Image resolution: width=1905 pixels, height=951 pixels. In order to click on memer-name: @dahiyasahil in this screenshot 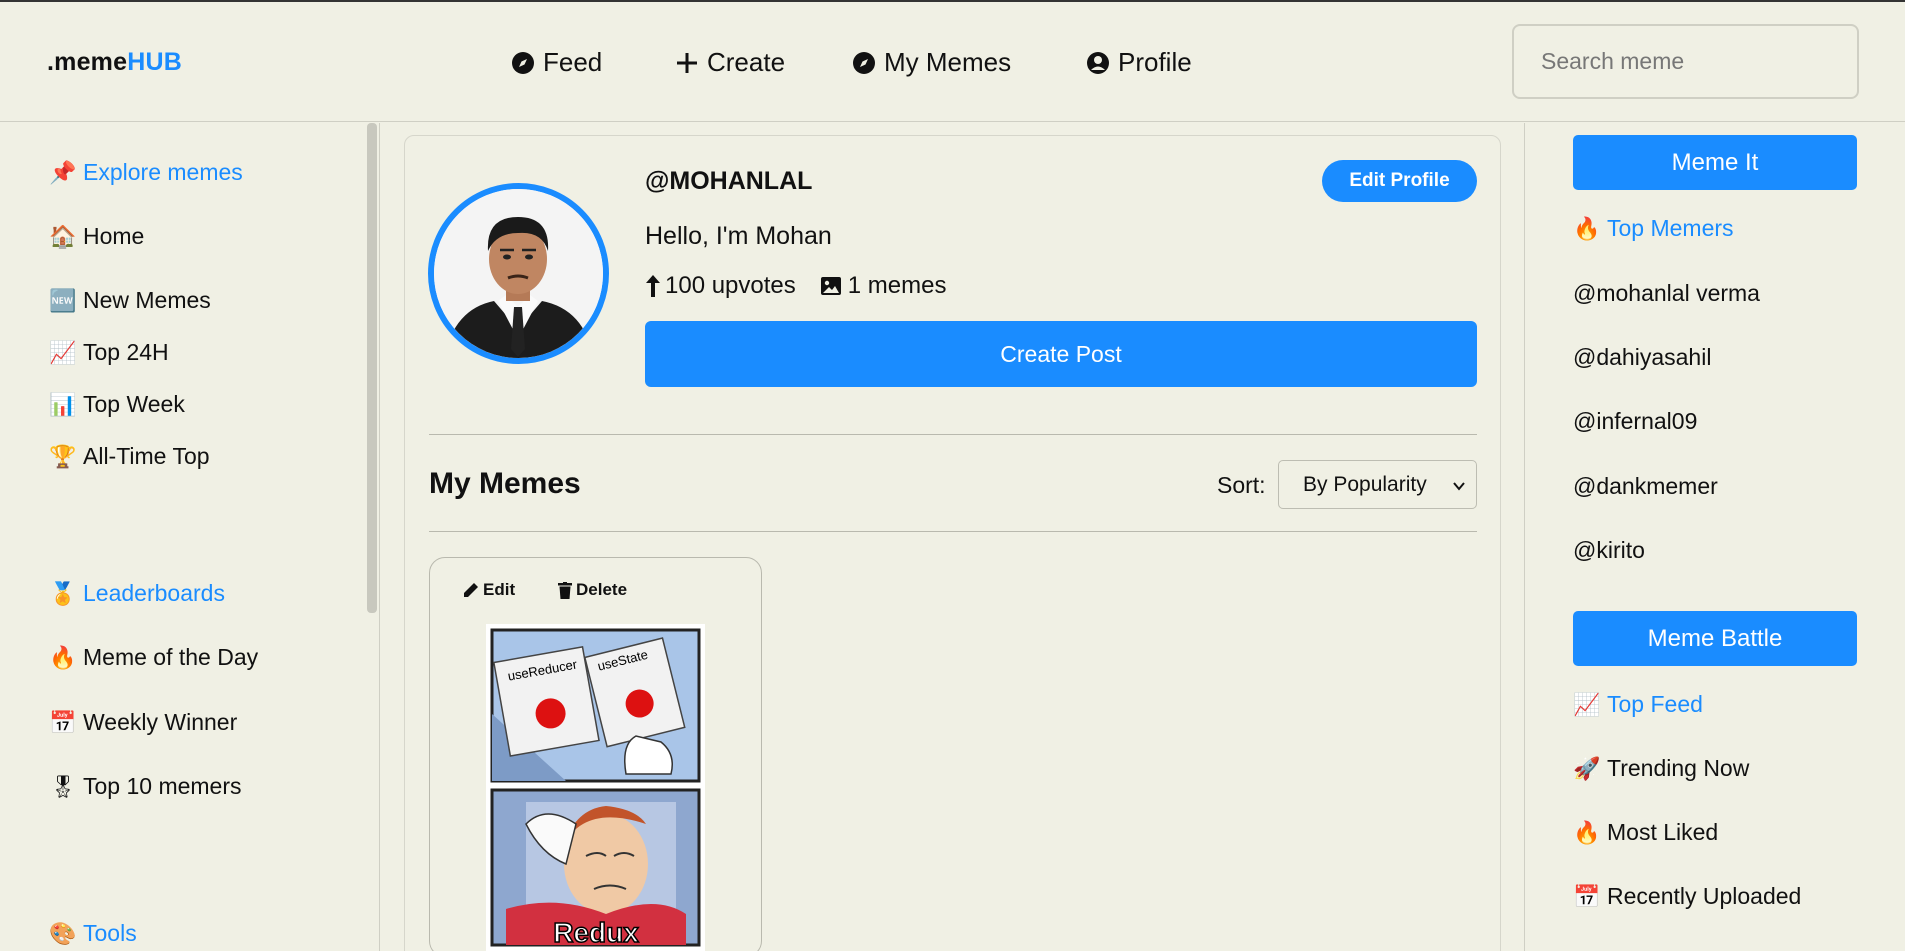, I will do `click(1642, 357)`.